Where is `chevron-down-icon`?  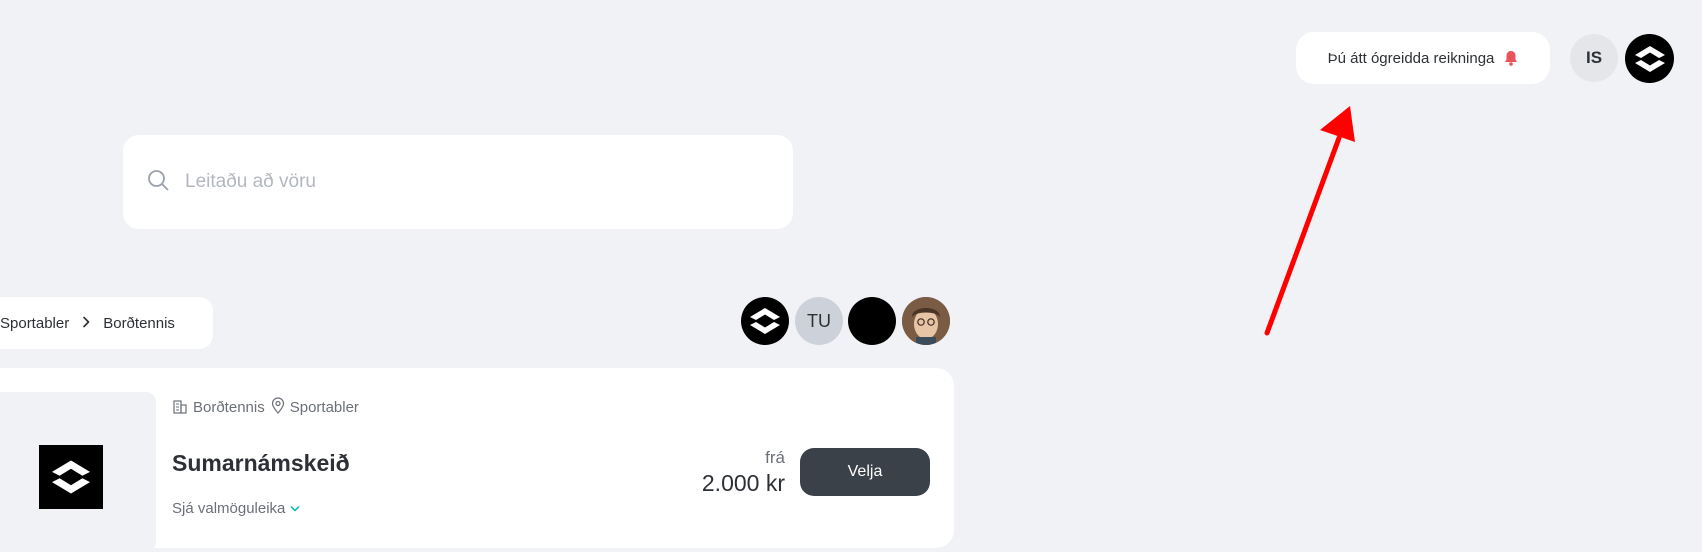 chevron-down-icon is located at coordinates (295, 508).